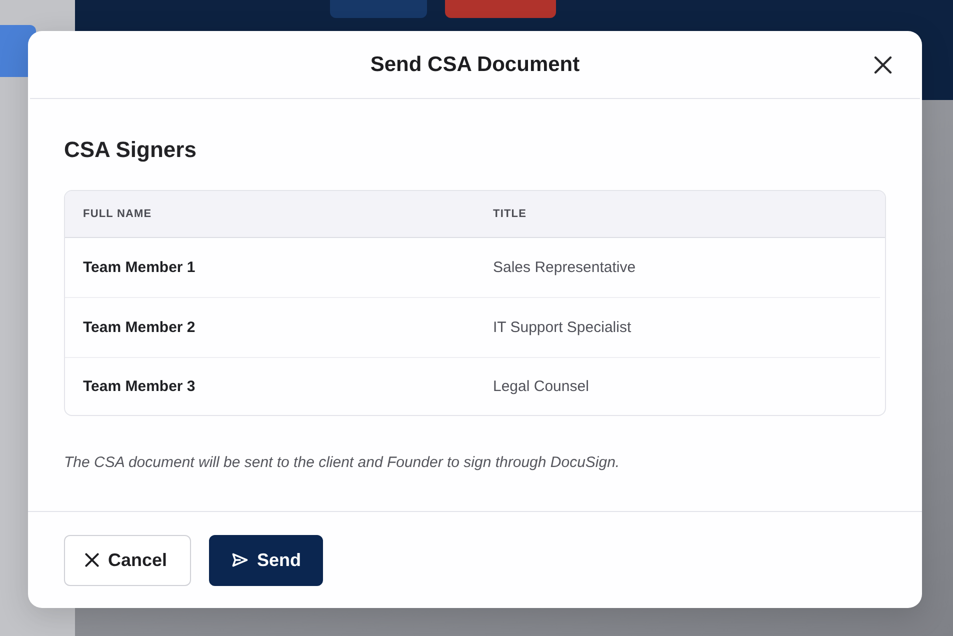 The width and height of the screenshot is (953, 636). What do you see at coordinates (127, 560) in the screenshot?
I see `cancel-button: Cancel` at bounding box center [127, 560].